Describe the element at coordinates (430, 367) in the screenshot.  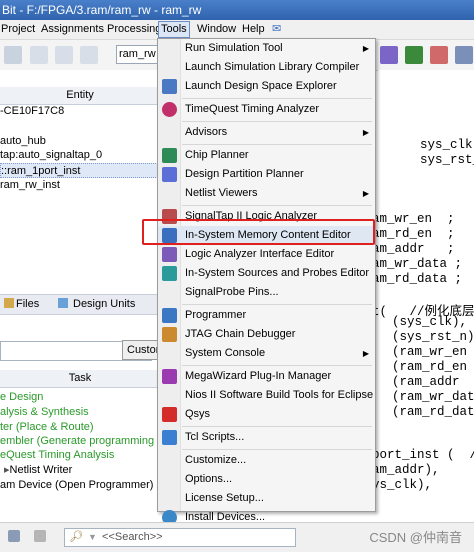
I see `code-line: (ram_rd_en` at that location.